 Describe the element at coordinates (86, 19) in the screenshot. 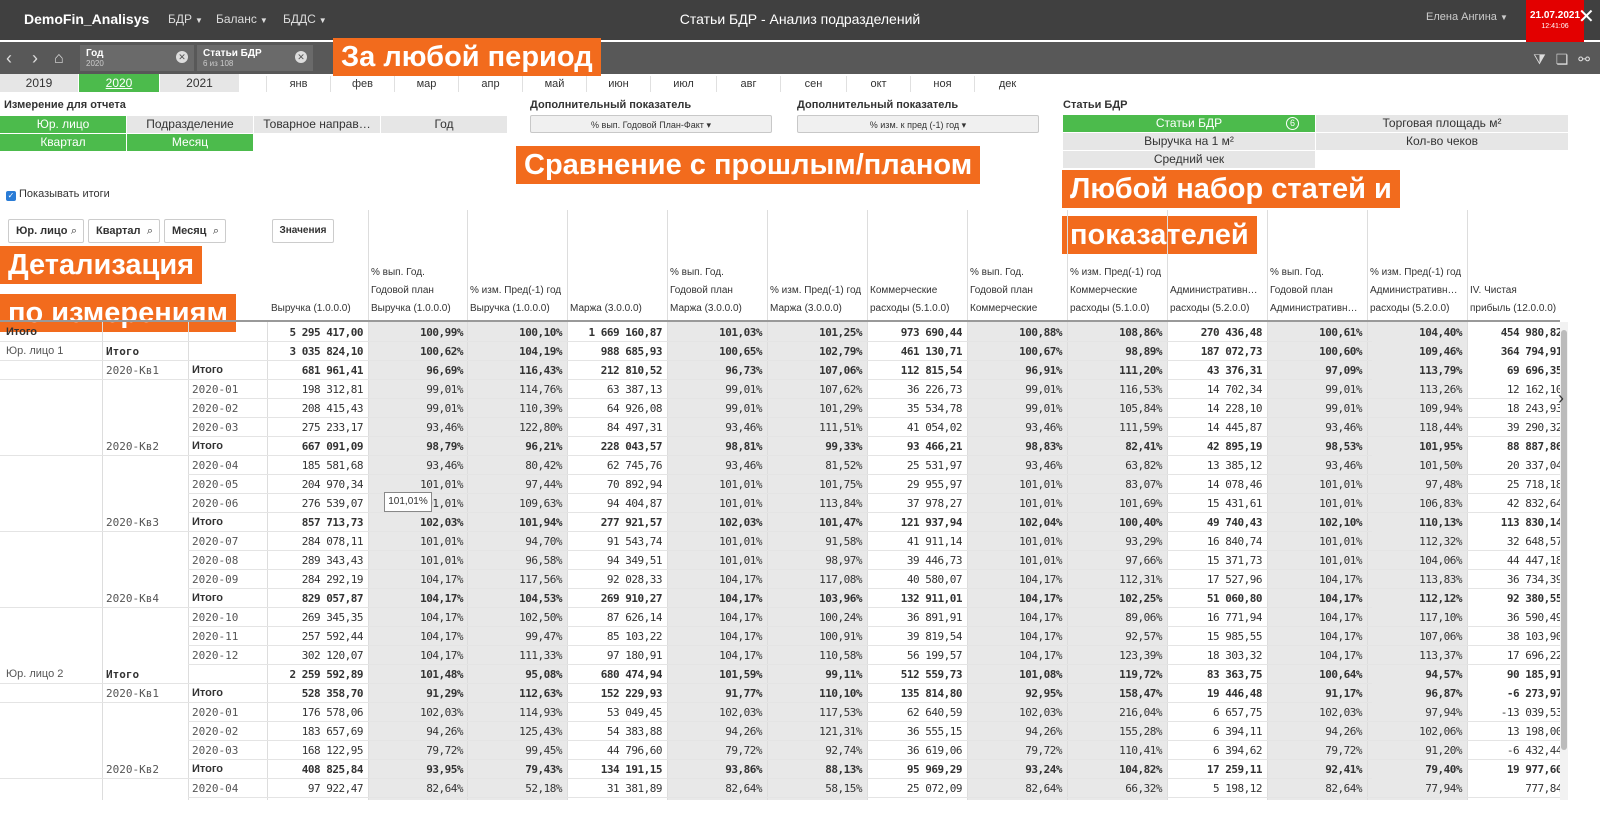

I see `app-name: DemoFin_Analisys` at that location.